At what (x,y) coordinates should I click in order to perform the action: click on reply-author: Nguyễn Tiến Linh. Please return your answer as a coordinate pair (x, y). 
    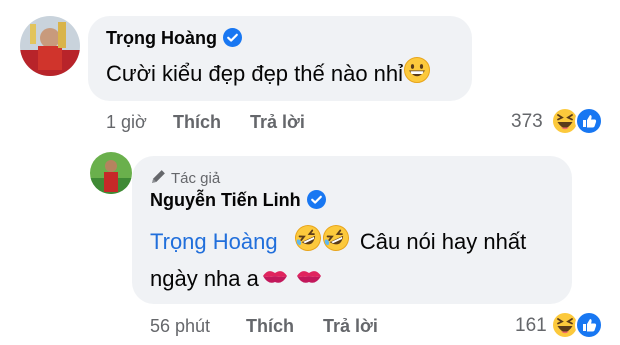
    Looking at the image, I should click on (238, 202).